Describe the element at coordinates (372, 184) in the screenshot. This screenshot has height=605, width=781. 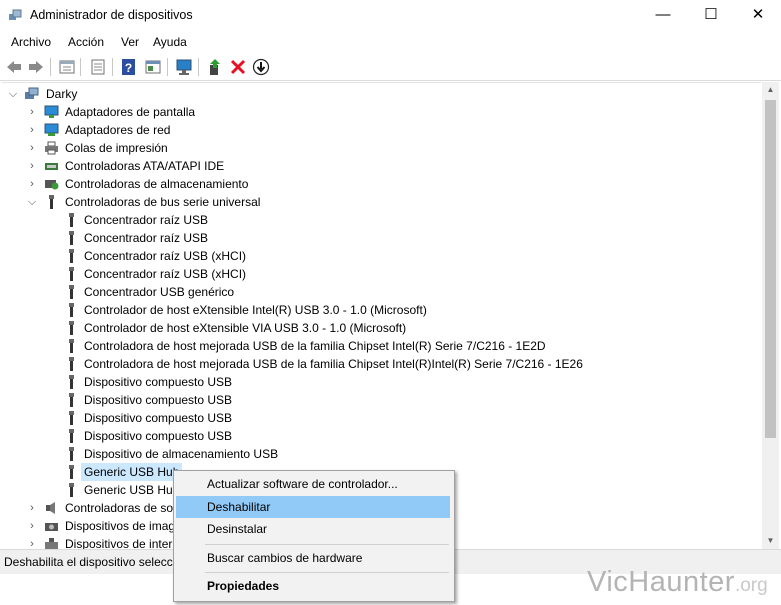
I see `tree-category: › Controladoras de almacenamiento` at that location.